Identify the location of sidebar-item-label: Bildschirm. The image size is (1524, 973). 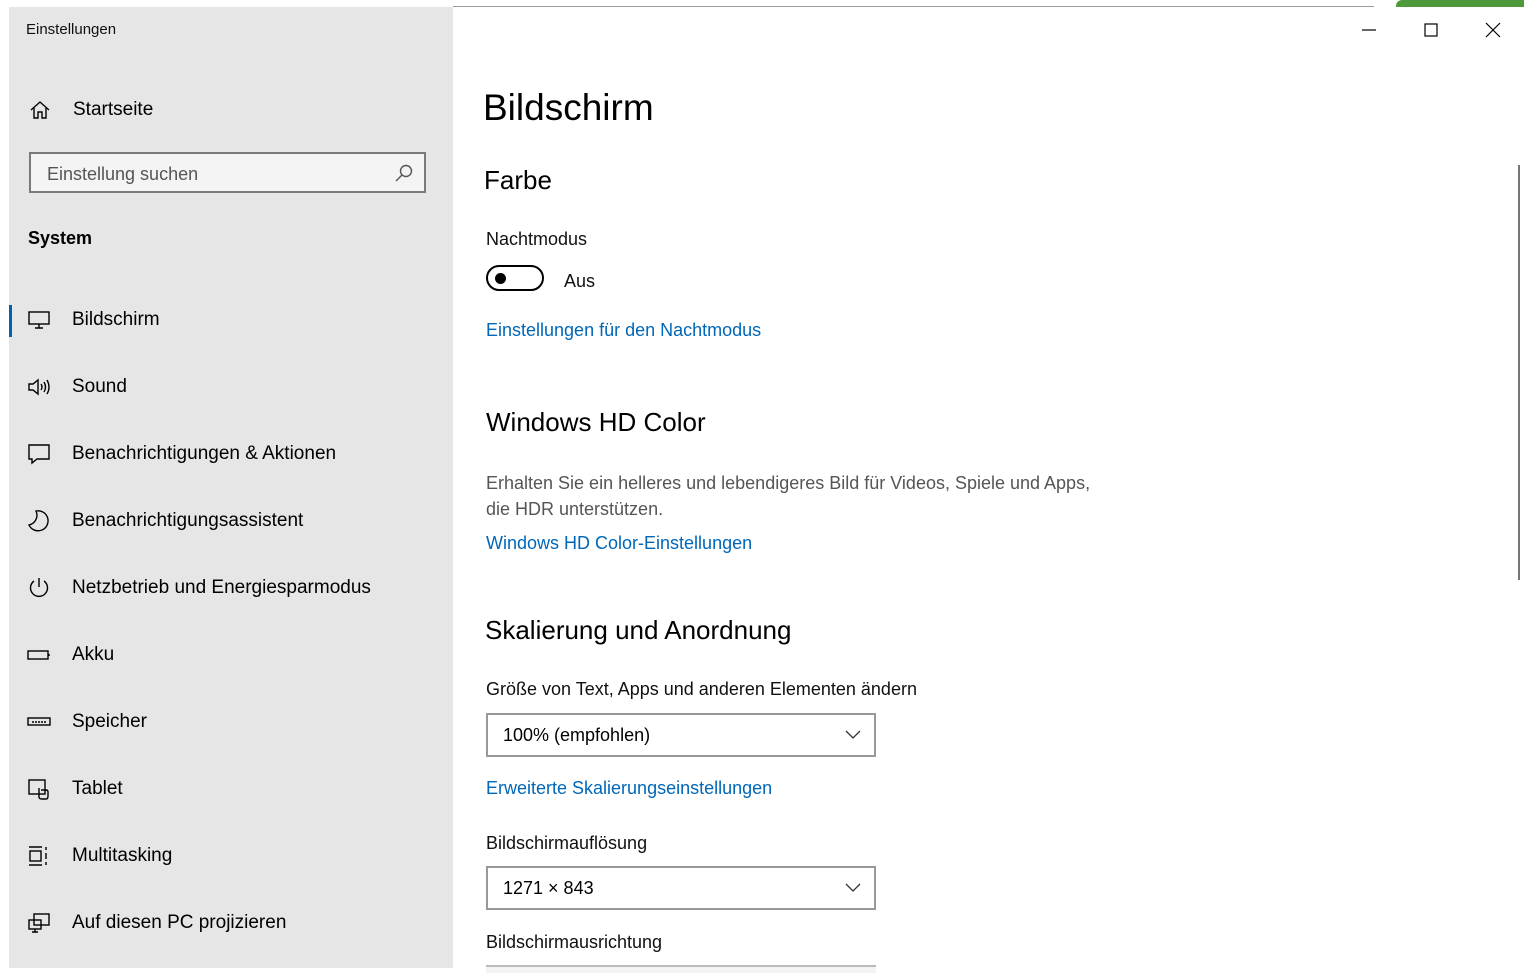
(116, 319).